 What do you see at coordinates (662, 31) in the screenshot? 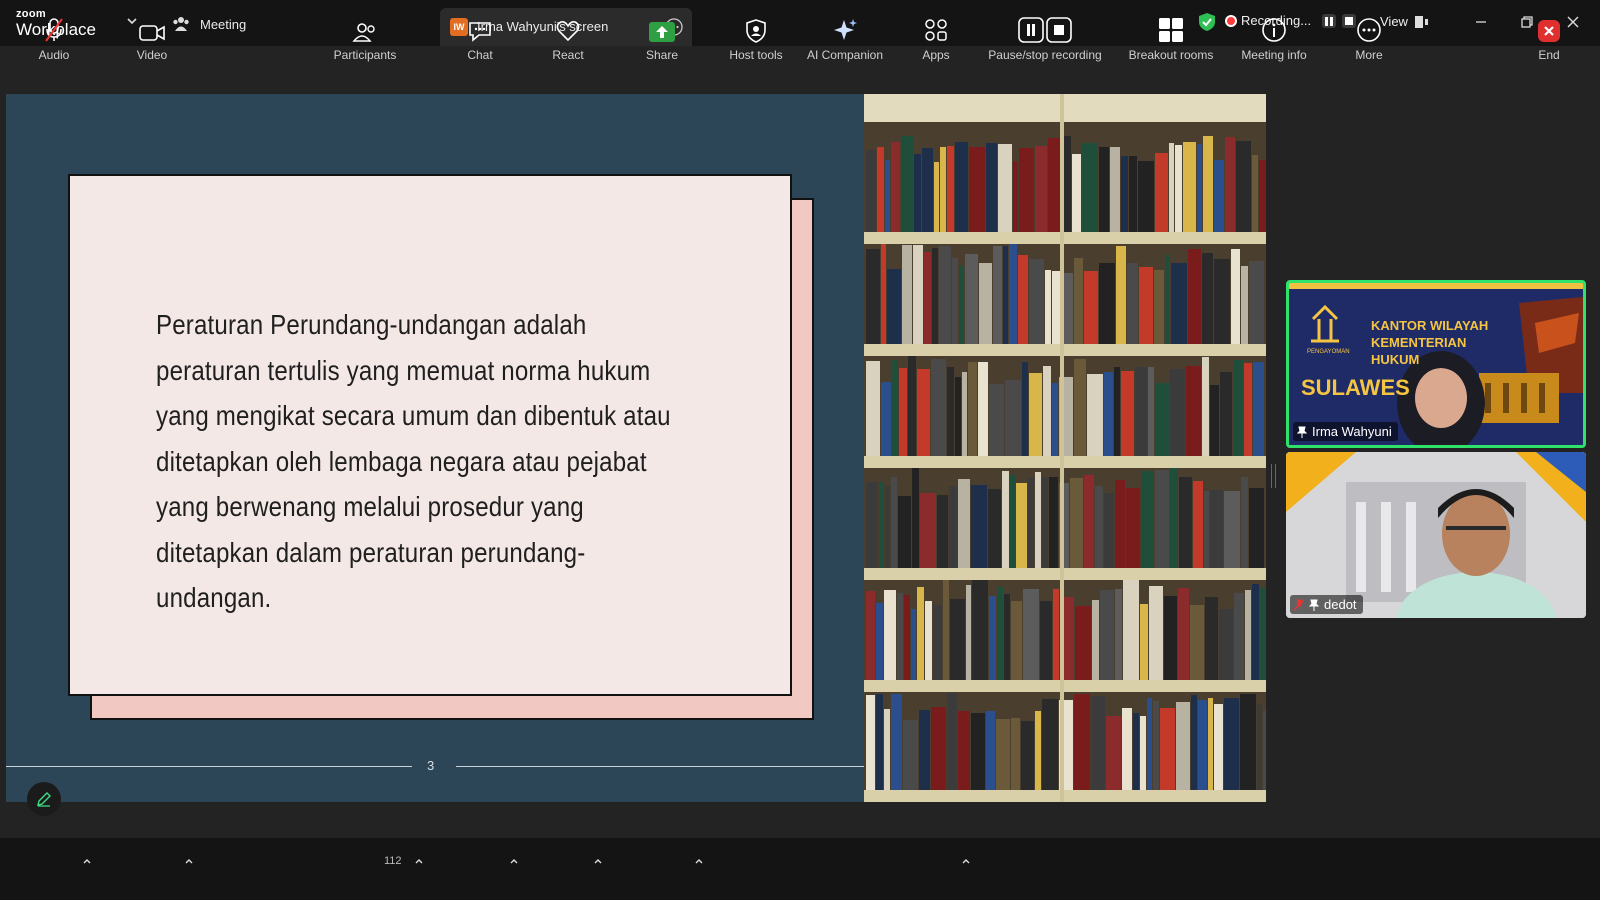
I see `share-button: Share` at bounding box center [662, 31].